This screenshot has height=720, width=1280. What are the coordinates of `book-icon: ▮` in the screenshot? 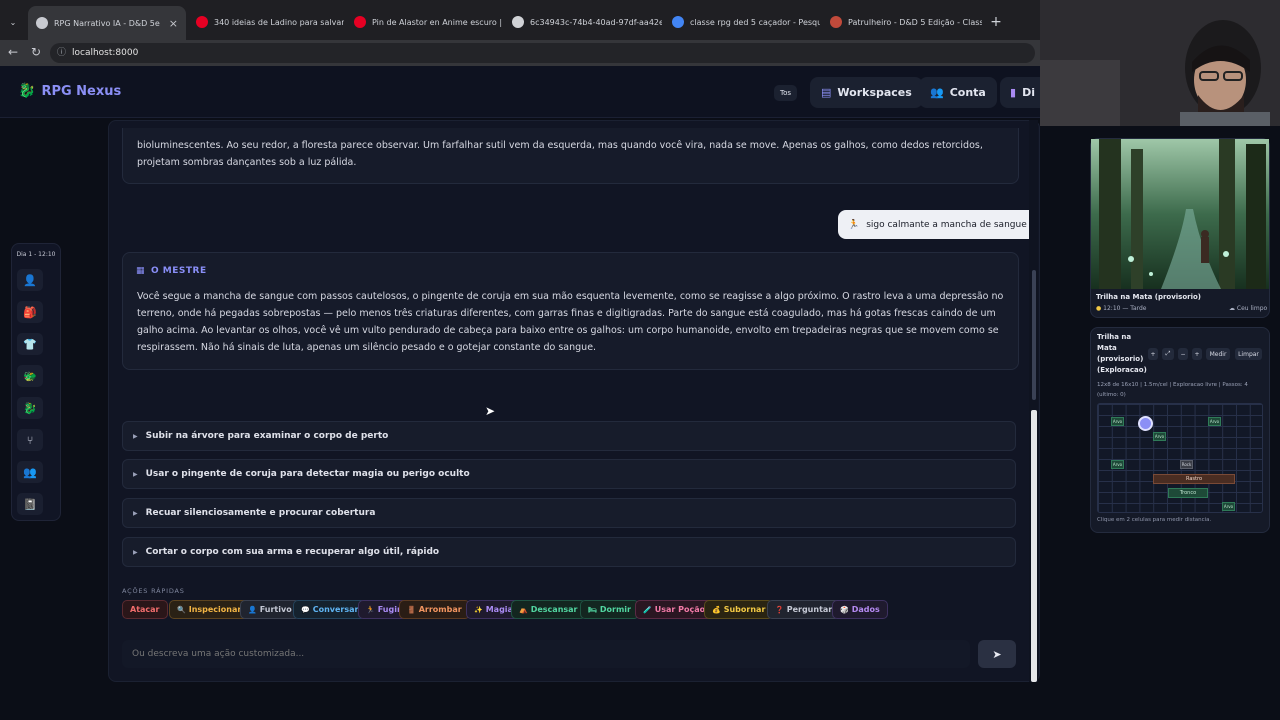 It's located at (1013, 92).